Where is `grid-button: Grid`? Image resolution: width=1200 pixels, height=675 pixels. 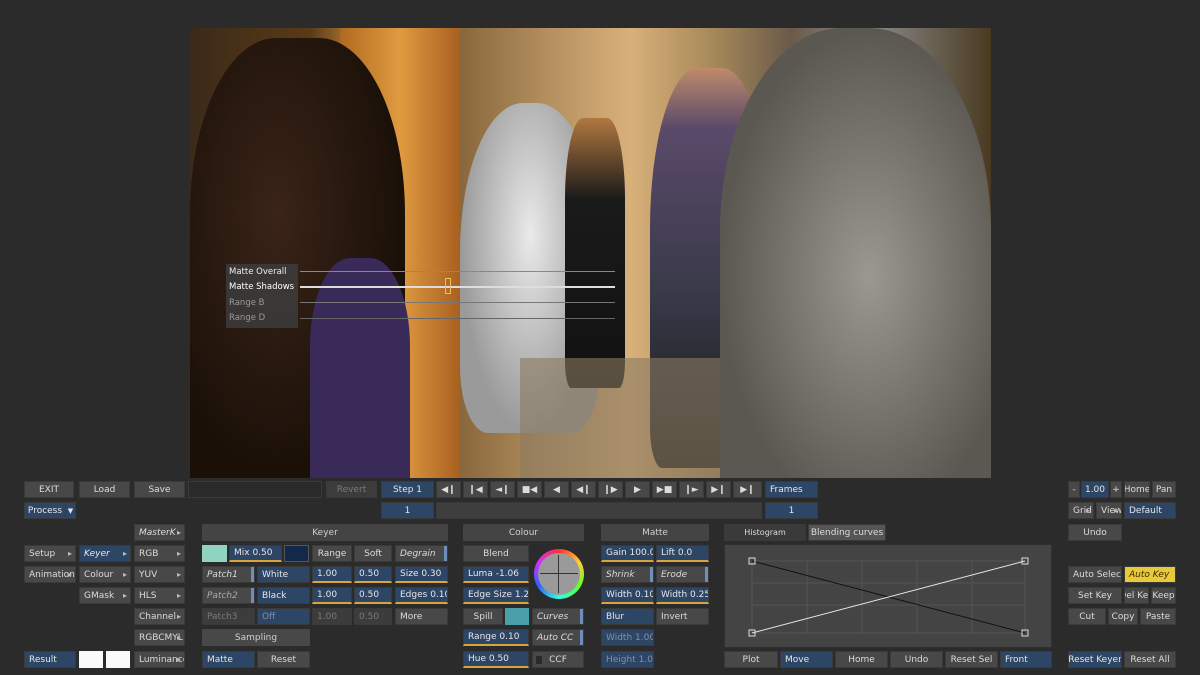
grid-button: Grid is located at coordinates (1081, 510).